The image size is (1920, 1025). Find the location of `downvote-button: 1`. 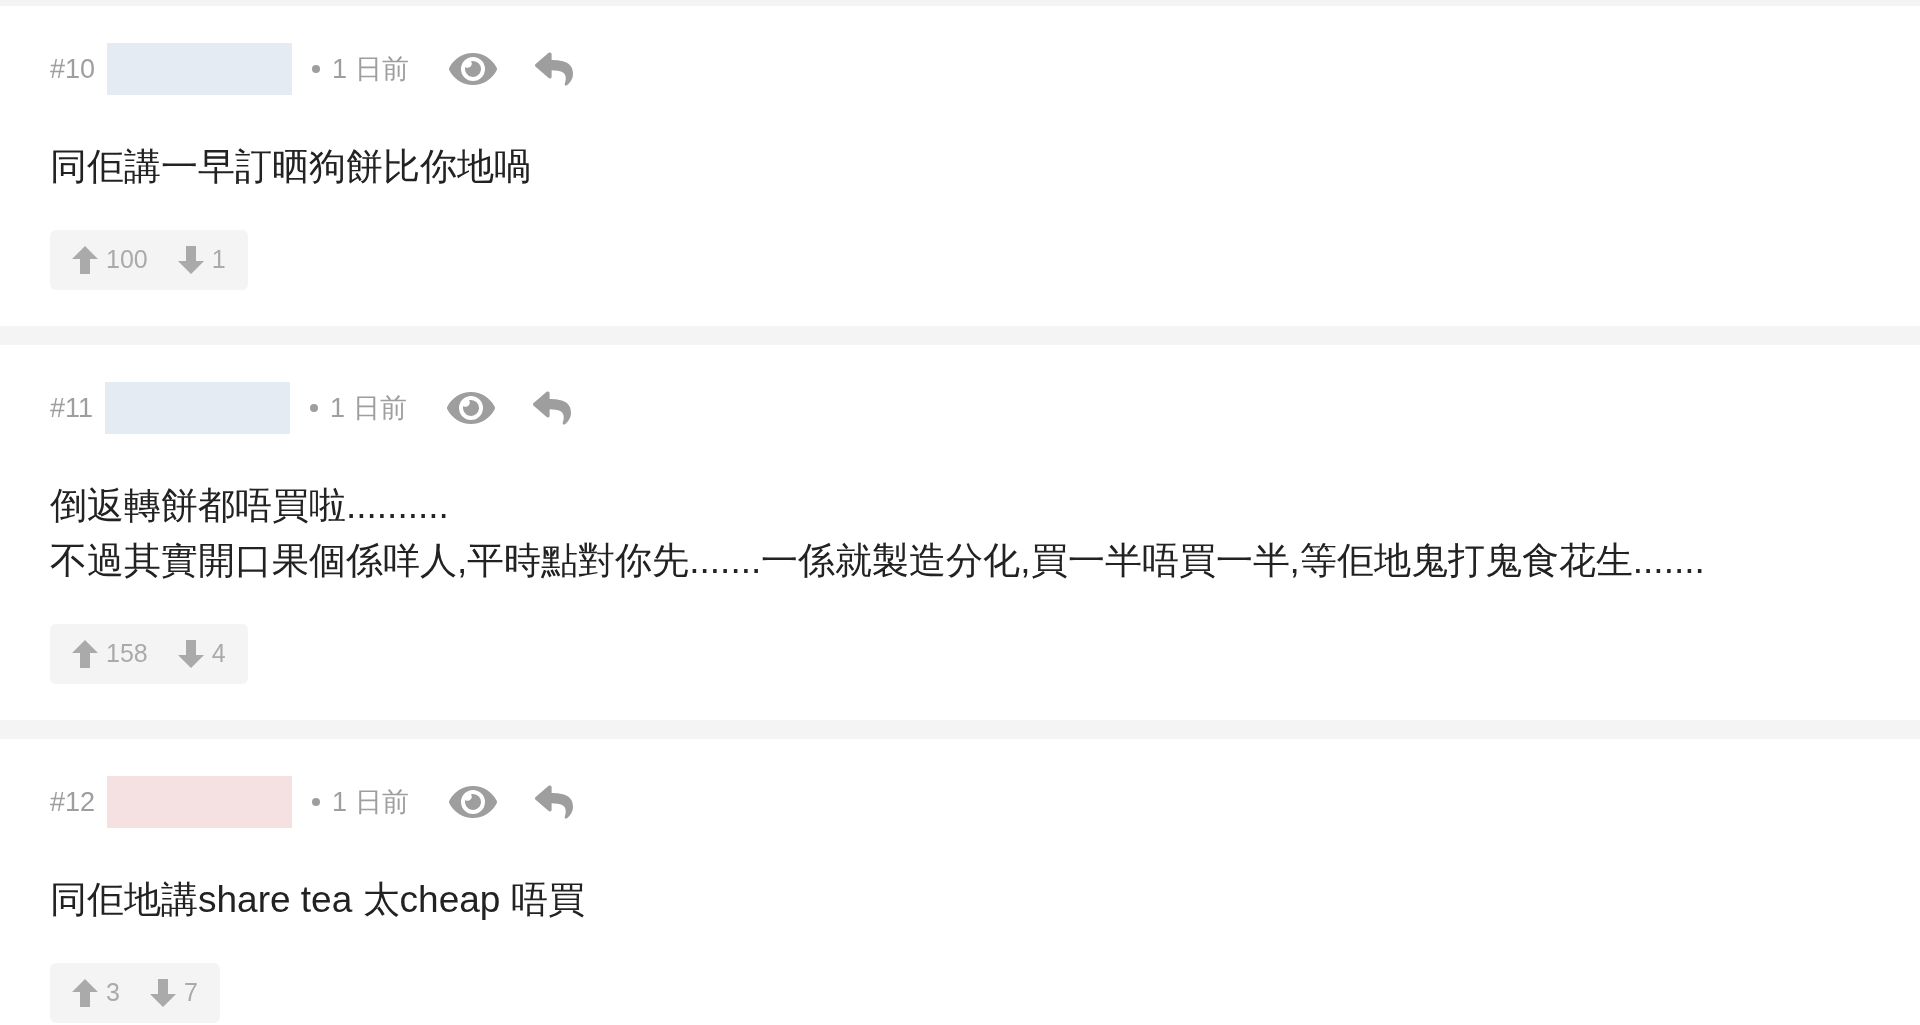

downvote-button: 1 is located at coordinates (201, 260).